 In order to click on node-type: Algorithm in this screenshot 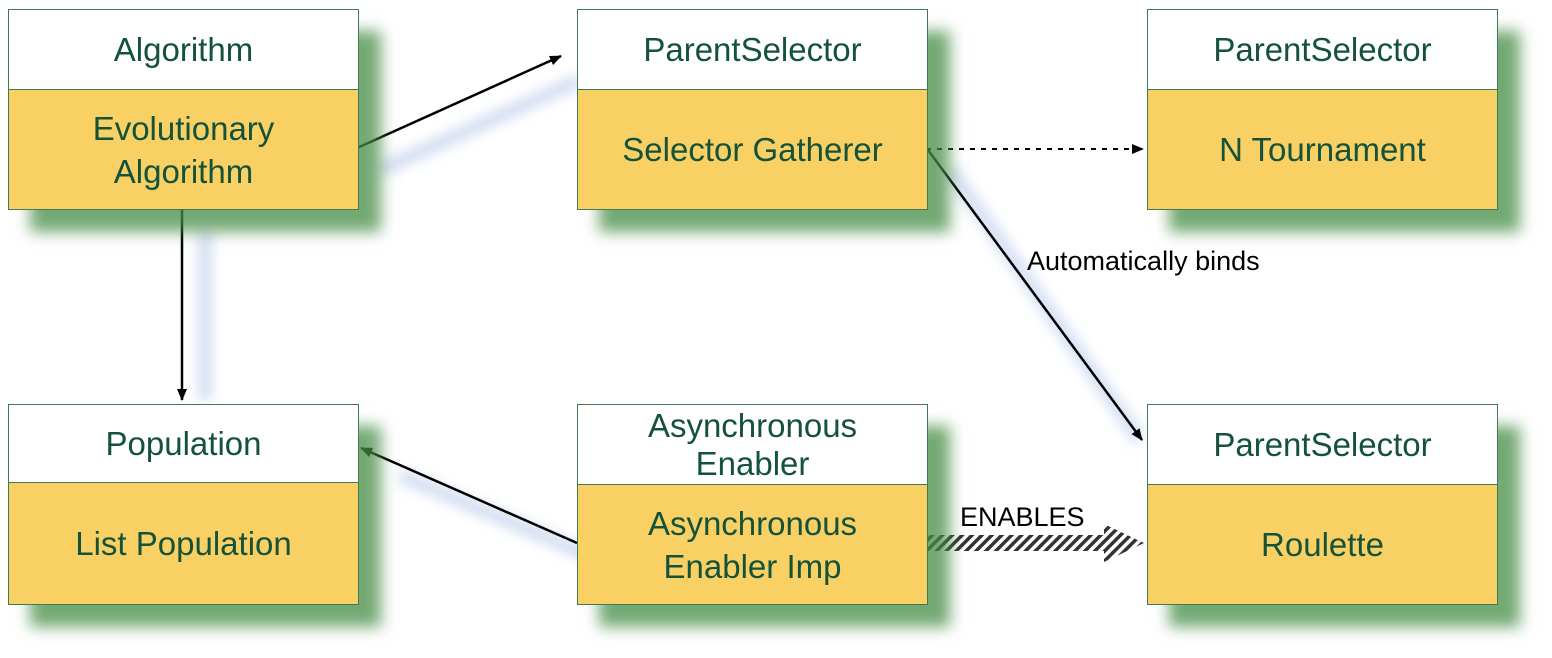, I will do `click(183, 50)`.